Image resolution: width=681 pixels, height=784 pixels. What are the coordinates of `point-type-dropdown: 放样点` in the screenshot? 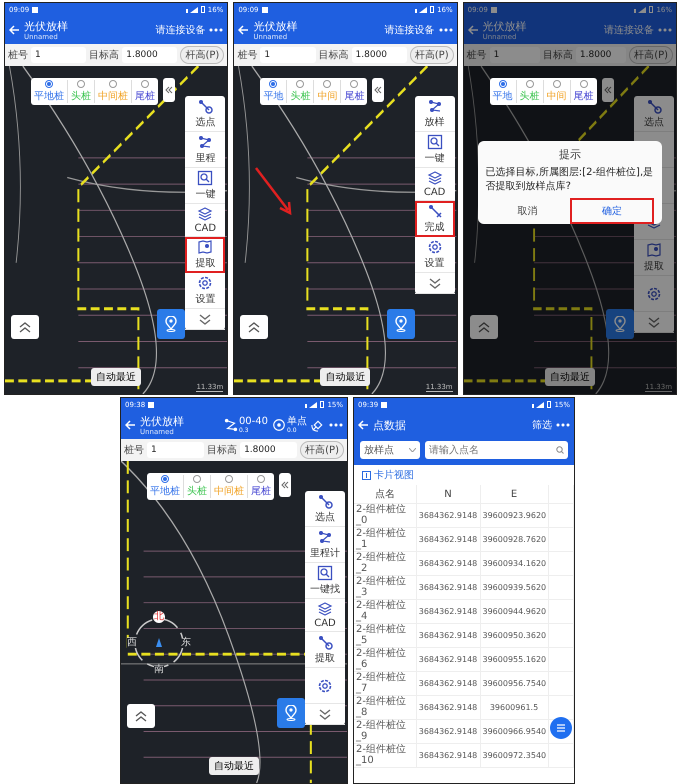 It's located at (390, 450).